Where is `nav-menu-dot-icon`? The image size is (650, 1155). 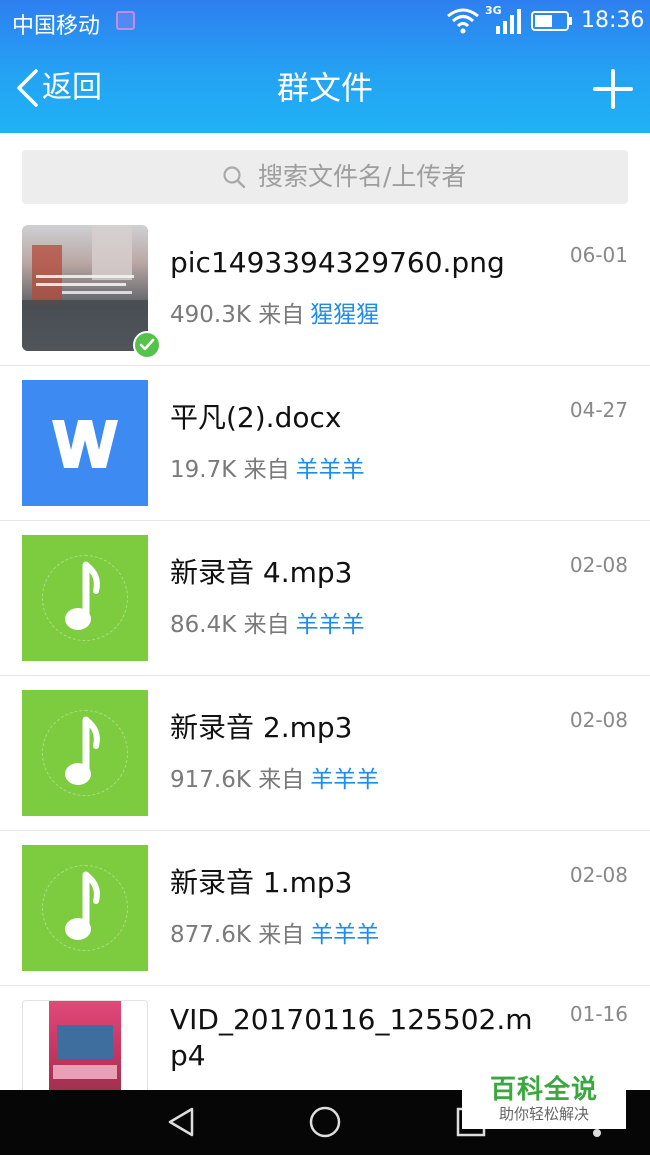
nav-menu-dot-icon is located at coordinates (597, 1133).